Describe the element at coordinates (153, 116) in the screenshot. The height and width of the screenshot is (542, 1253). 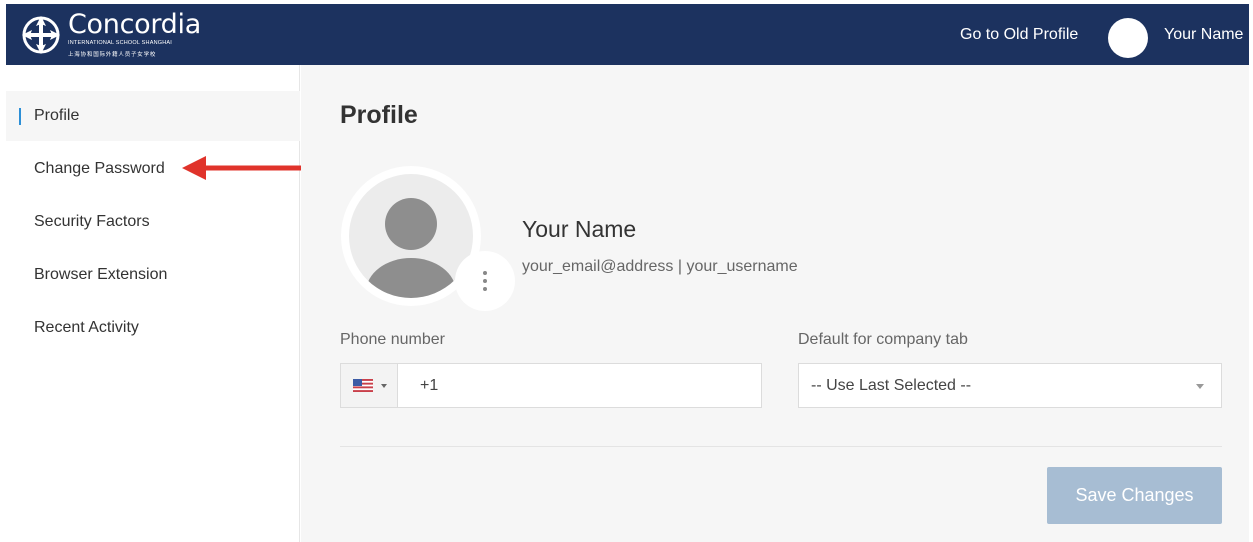
I see `sidebar-item-profile: Profile` at that location.